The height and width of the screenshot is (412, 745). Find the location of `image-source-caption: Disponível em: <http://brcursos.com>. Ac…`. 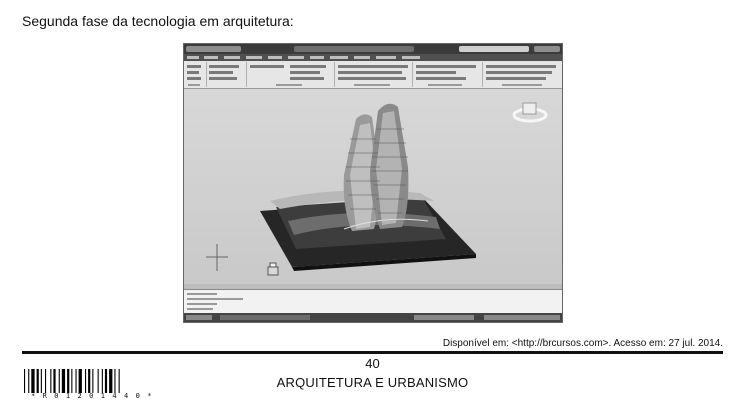

image-source-caption: Disponível em: <http://brcursos.com>. Ac… is located at coordinates (582, 343).